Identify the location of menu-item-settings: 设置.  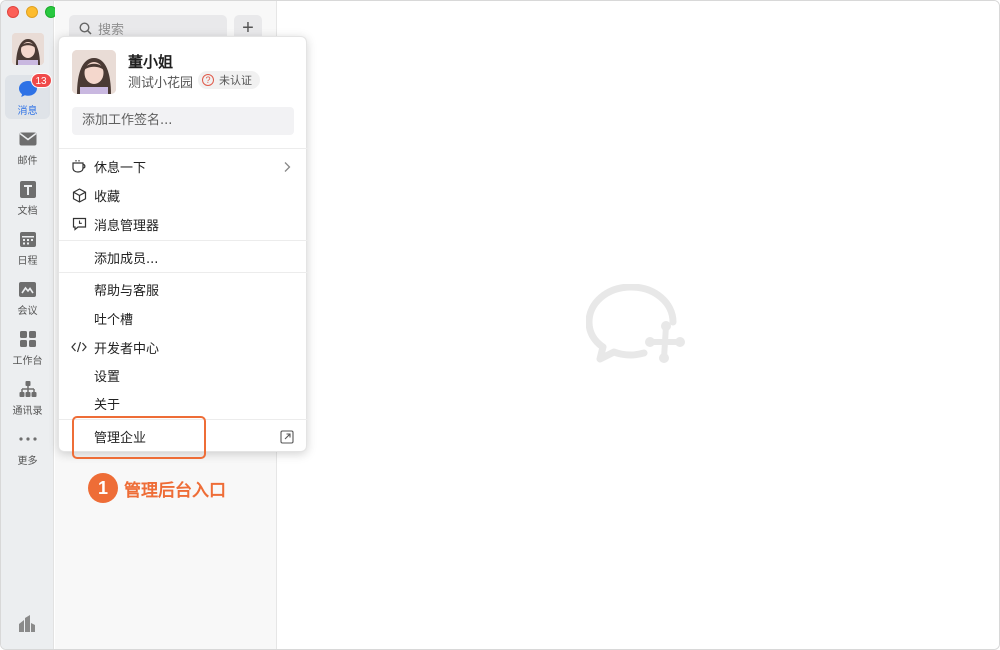
(183, 375).